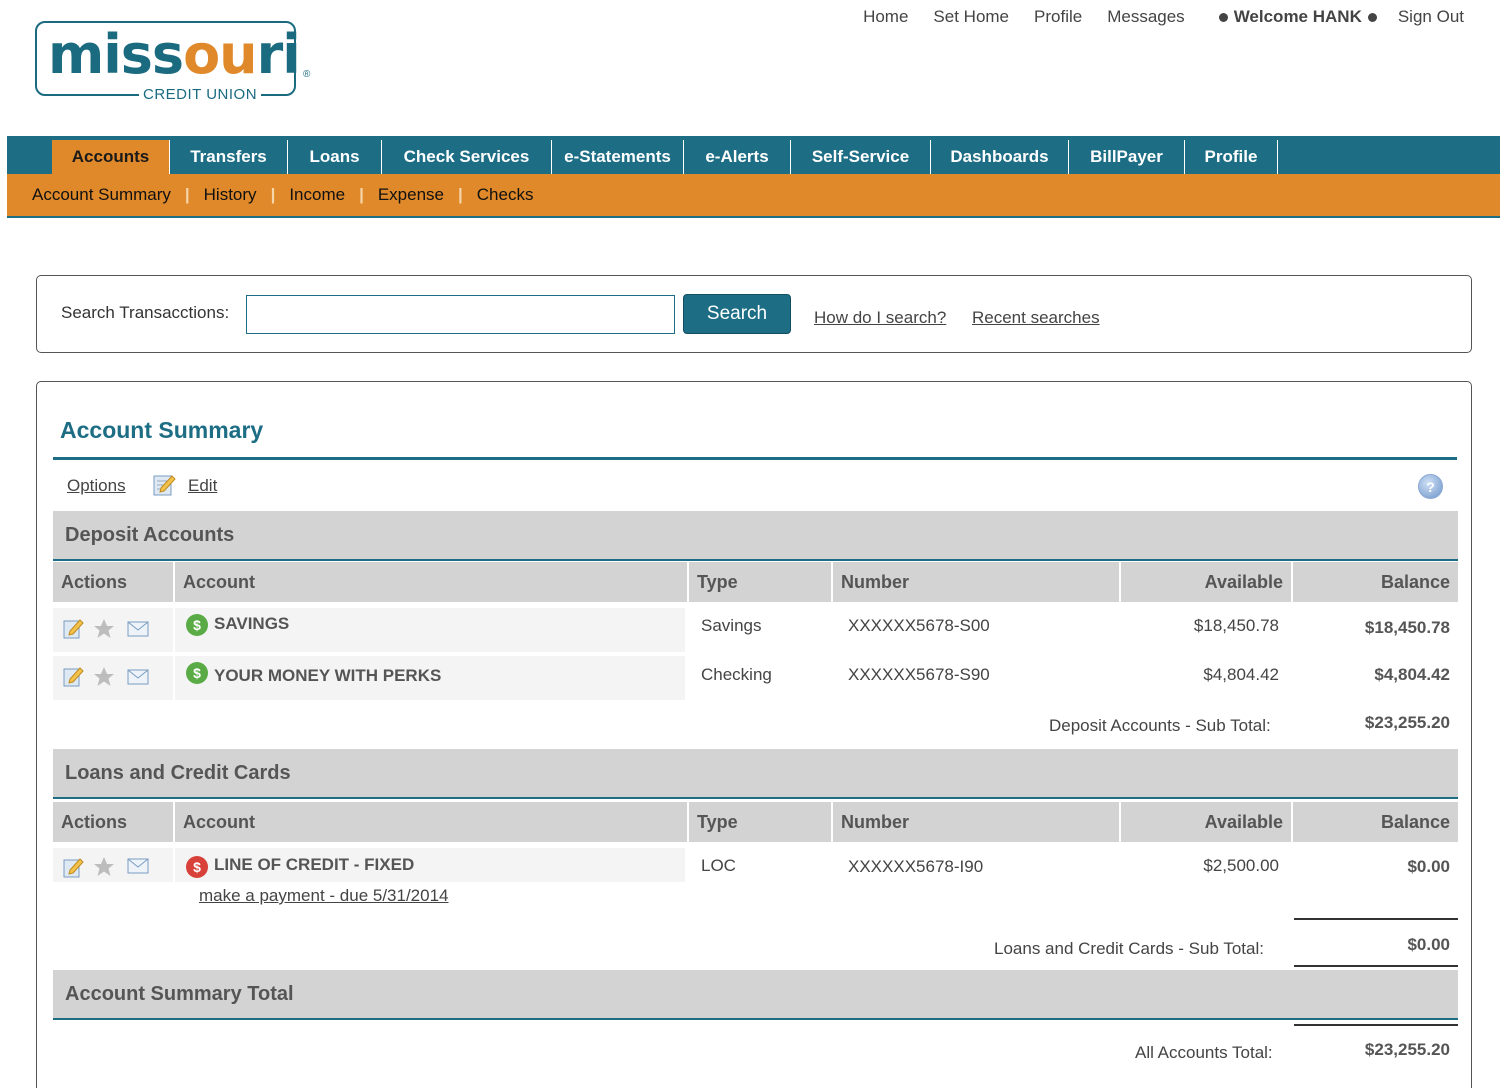 The width and height of the screenshot is (1505, 1088). Describe the element at coordinates (1431, 17) in the screenshot. I see `sign-out-link: Sign Out` at that location.